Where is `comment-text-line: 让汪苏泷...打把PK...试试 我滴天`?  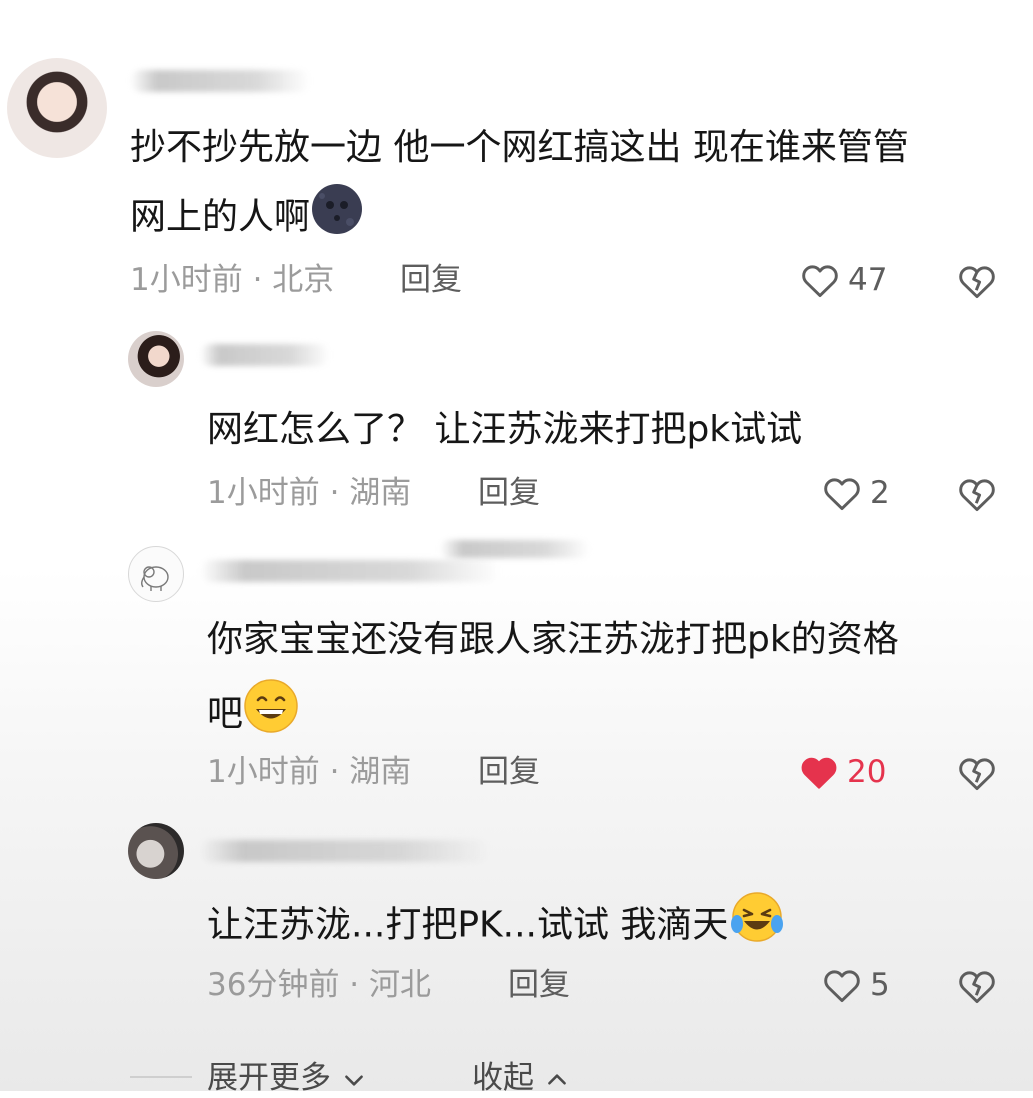 comment-text-line: 让汪苏泷...打把PK...试试 我滴天 is located at coordinates (468, 925).